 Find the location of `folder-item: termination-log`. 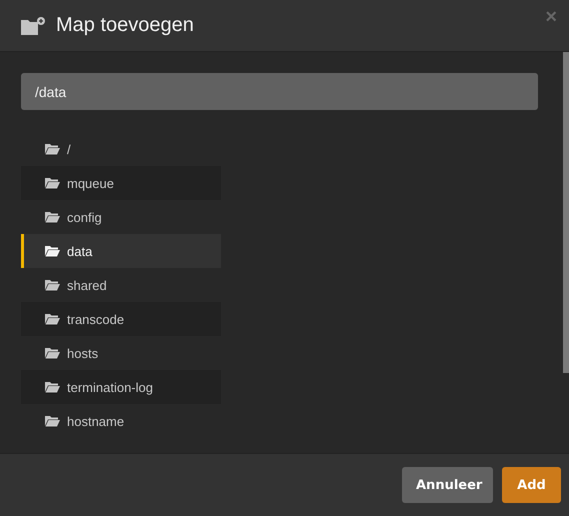

folder-item: termination-log is located at coordinates (121, 387).